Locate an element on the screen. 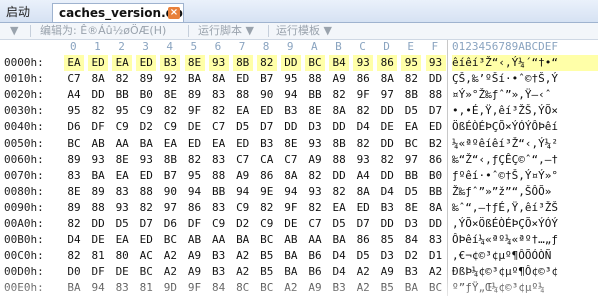 The height and width of the screenshot is (296, 598). hex-byte: BB is located at coordinates (411, 176).